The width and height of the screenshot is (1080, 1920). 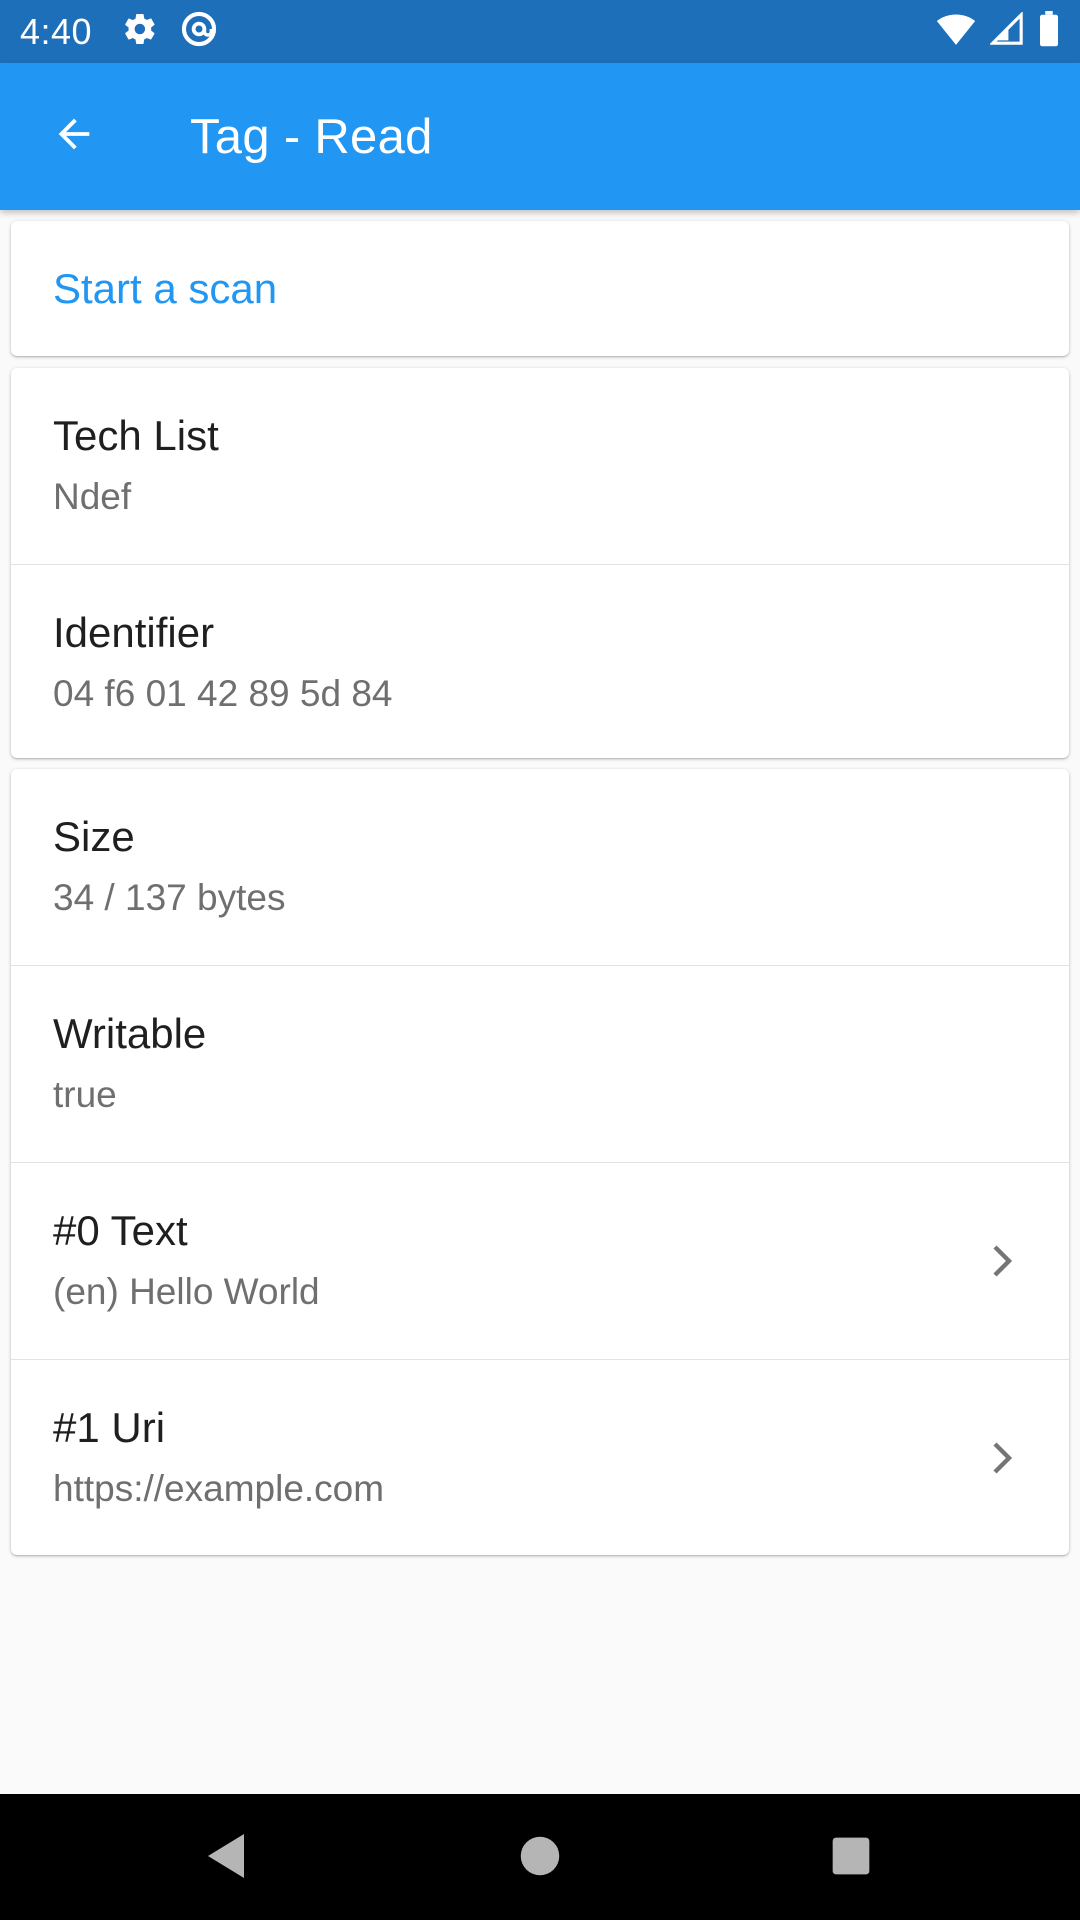 I want to click on back-button, so click(x=74, y=136).